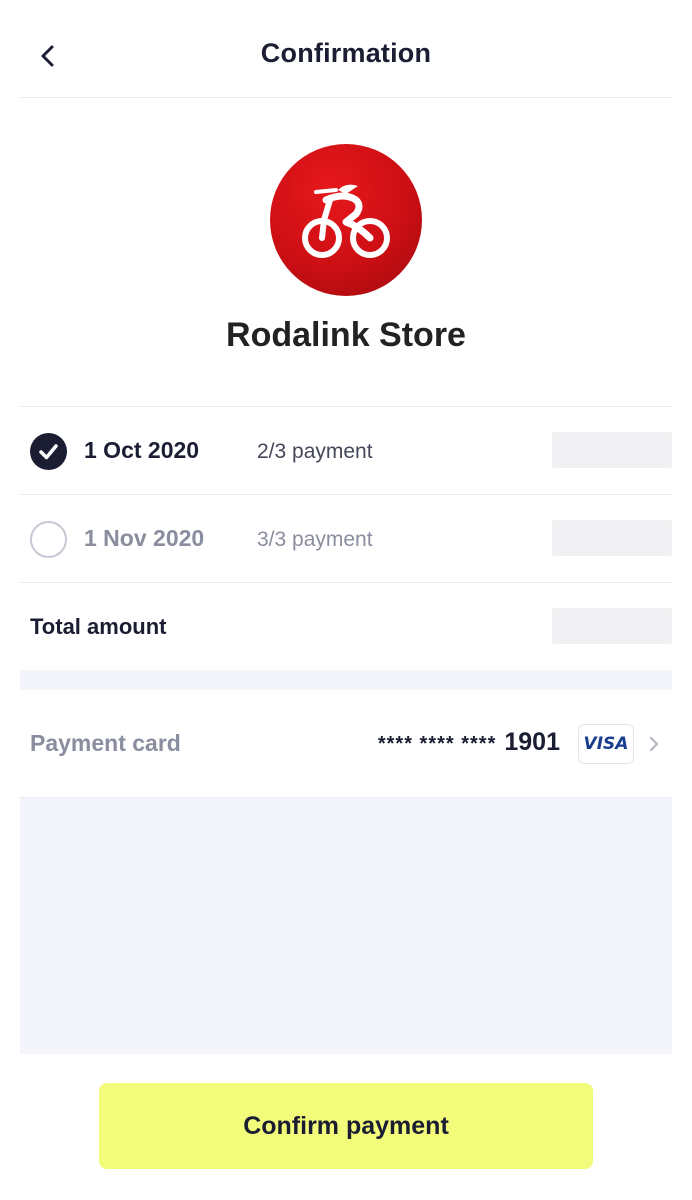 The height and width of the screenshot is (1200, 692). I want to click on payment-card-row: Payment card **** **** **** 1901 VISA, so click(346, 744).